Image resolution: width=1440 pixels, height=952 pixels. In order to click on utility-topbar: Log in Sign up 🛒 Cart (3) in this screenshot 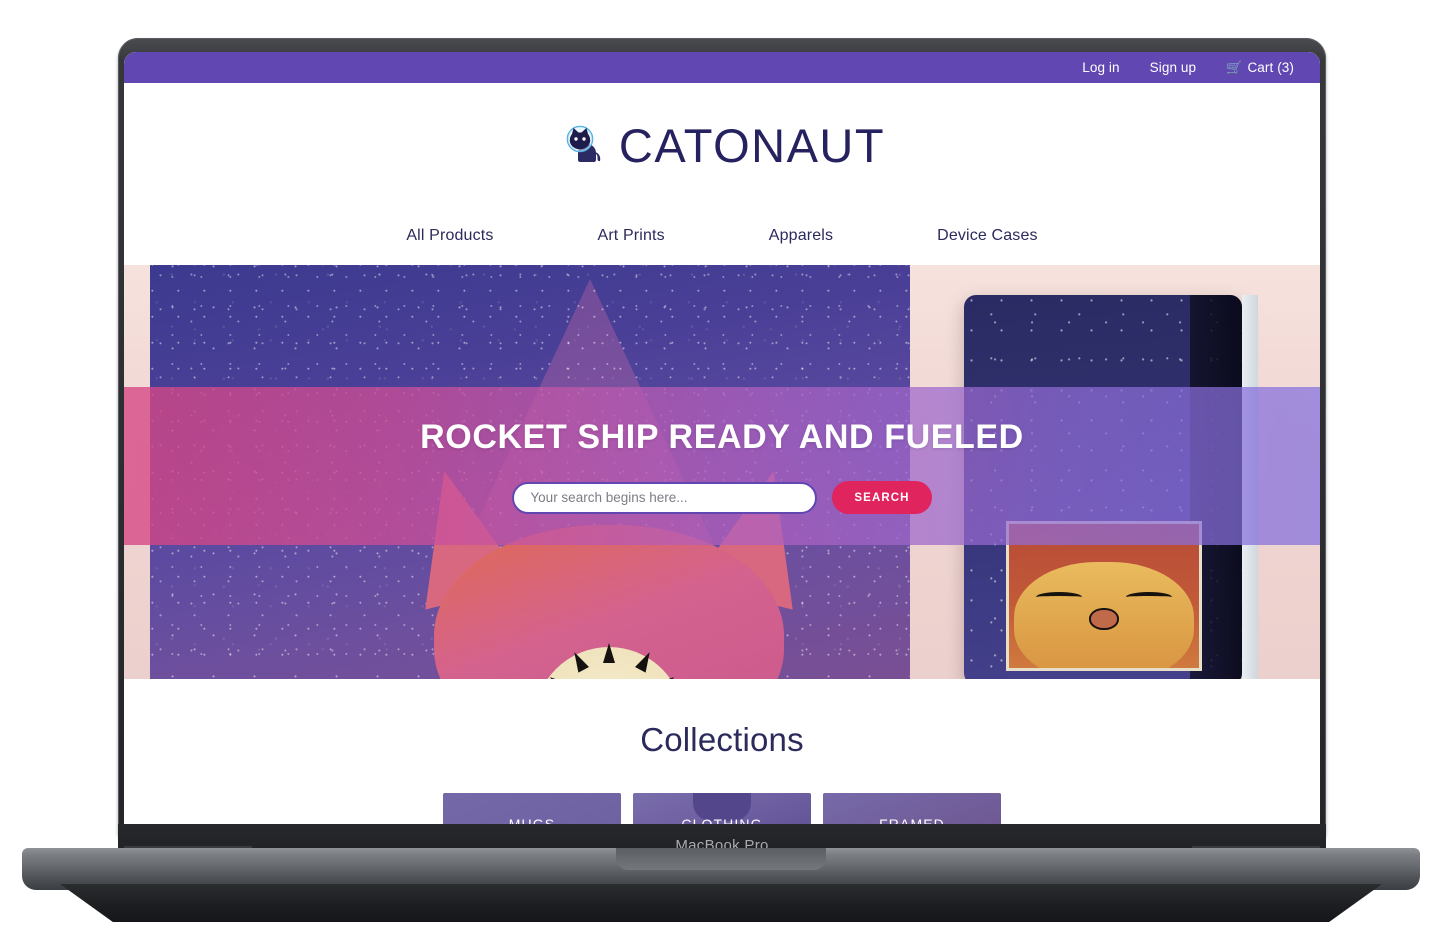, I will do `click(722, 67)`.